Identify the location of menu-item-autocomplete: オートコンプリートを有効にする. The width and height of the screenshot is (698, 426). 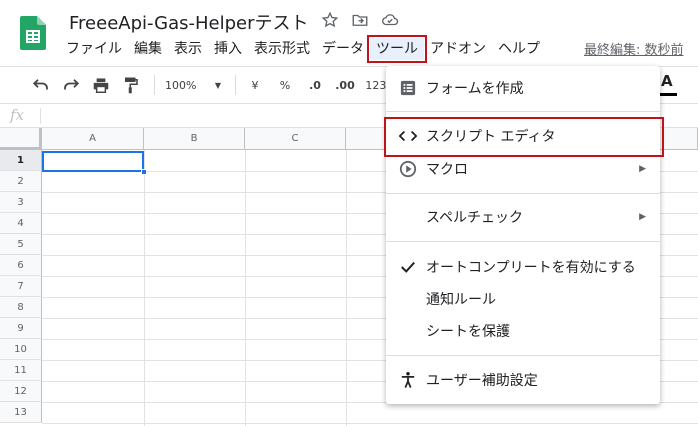
(523, 267).